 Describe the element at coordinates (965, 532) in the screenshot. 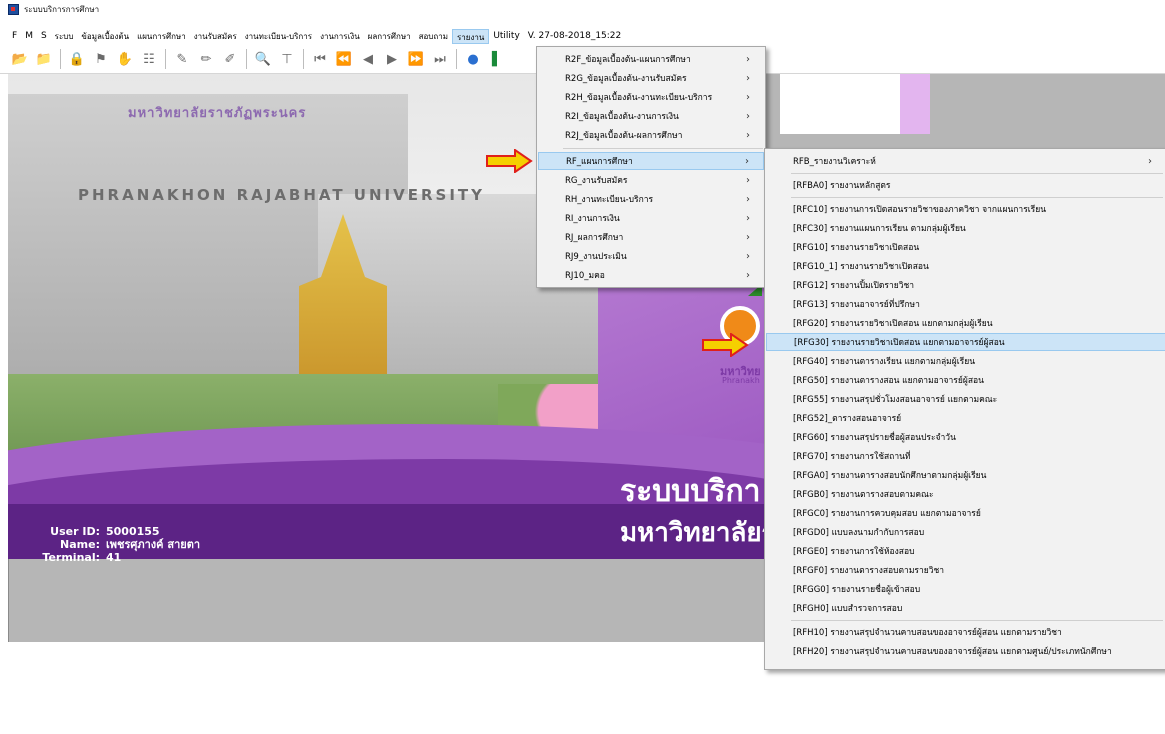

I see `rf-submenu-item-19: [RFGD0] แบบลงนามกำกับการสอบ` at that location.